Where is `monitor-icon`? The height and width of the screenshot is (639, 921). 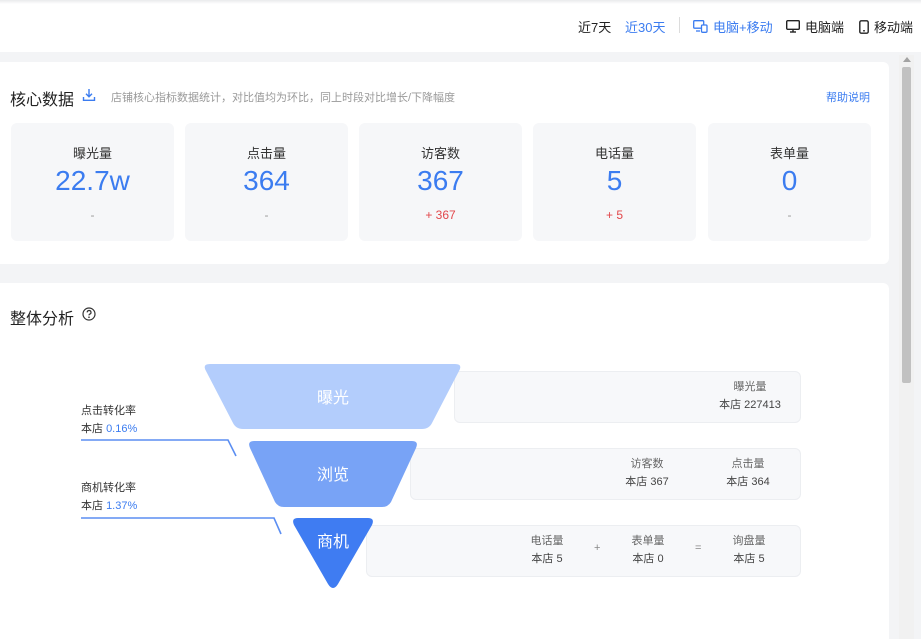
monitor-icon is located at coordinates (793, 26).